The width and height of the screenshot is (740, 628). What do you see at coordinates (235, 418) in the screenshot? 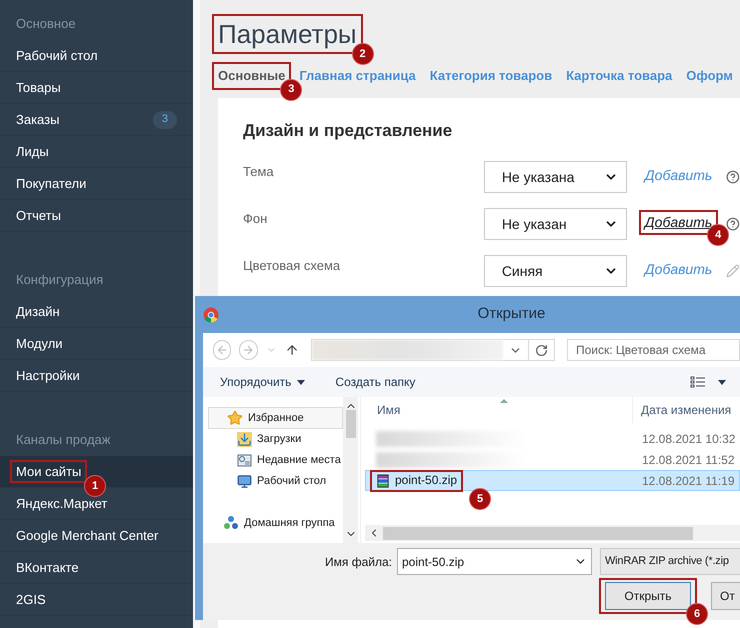
I see `star-icon` at bounding box center [235, 418].